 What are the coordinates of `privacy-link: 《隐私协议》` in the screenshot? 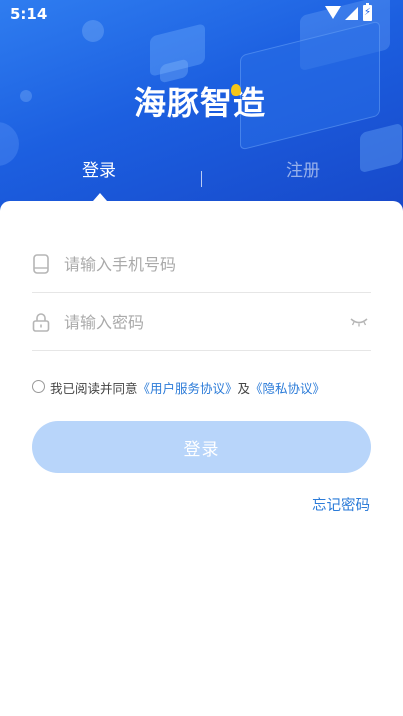 It's located at (287, 388).